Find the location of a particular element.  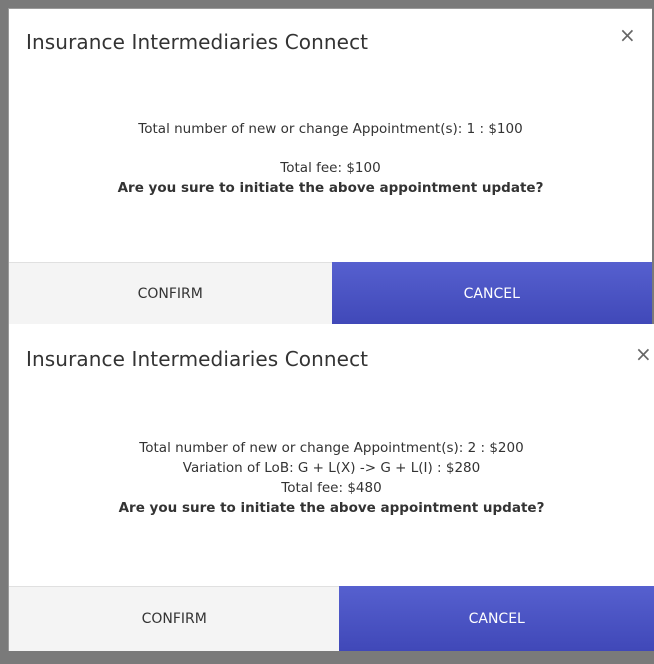

total-fee-text: Total fee: $480 is located at coordinates (331, 488).